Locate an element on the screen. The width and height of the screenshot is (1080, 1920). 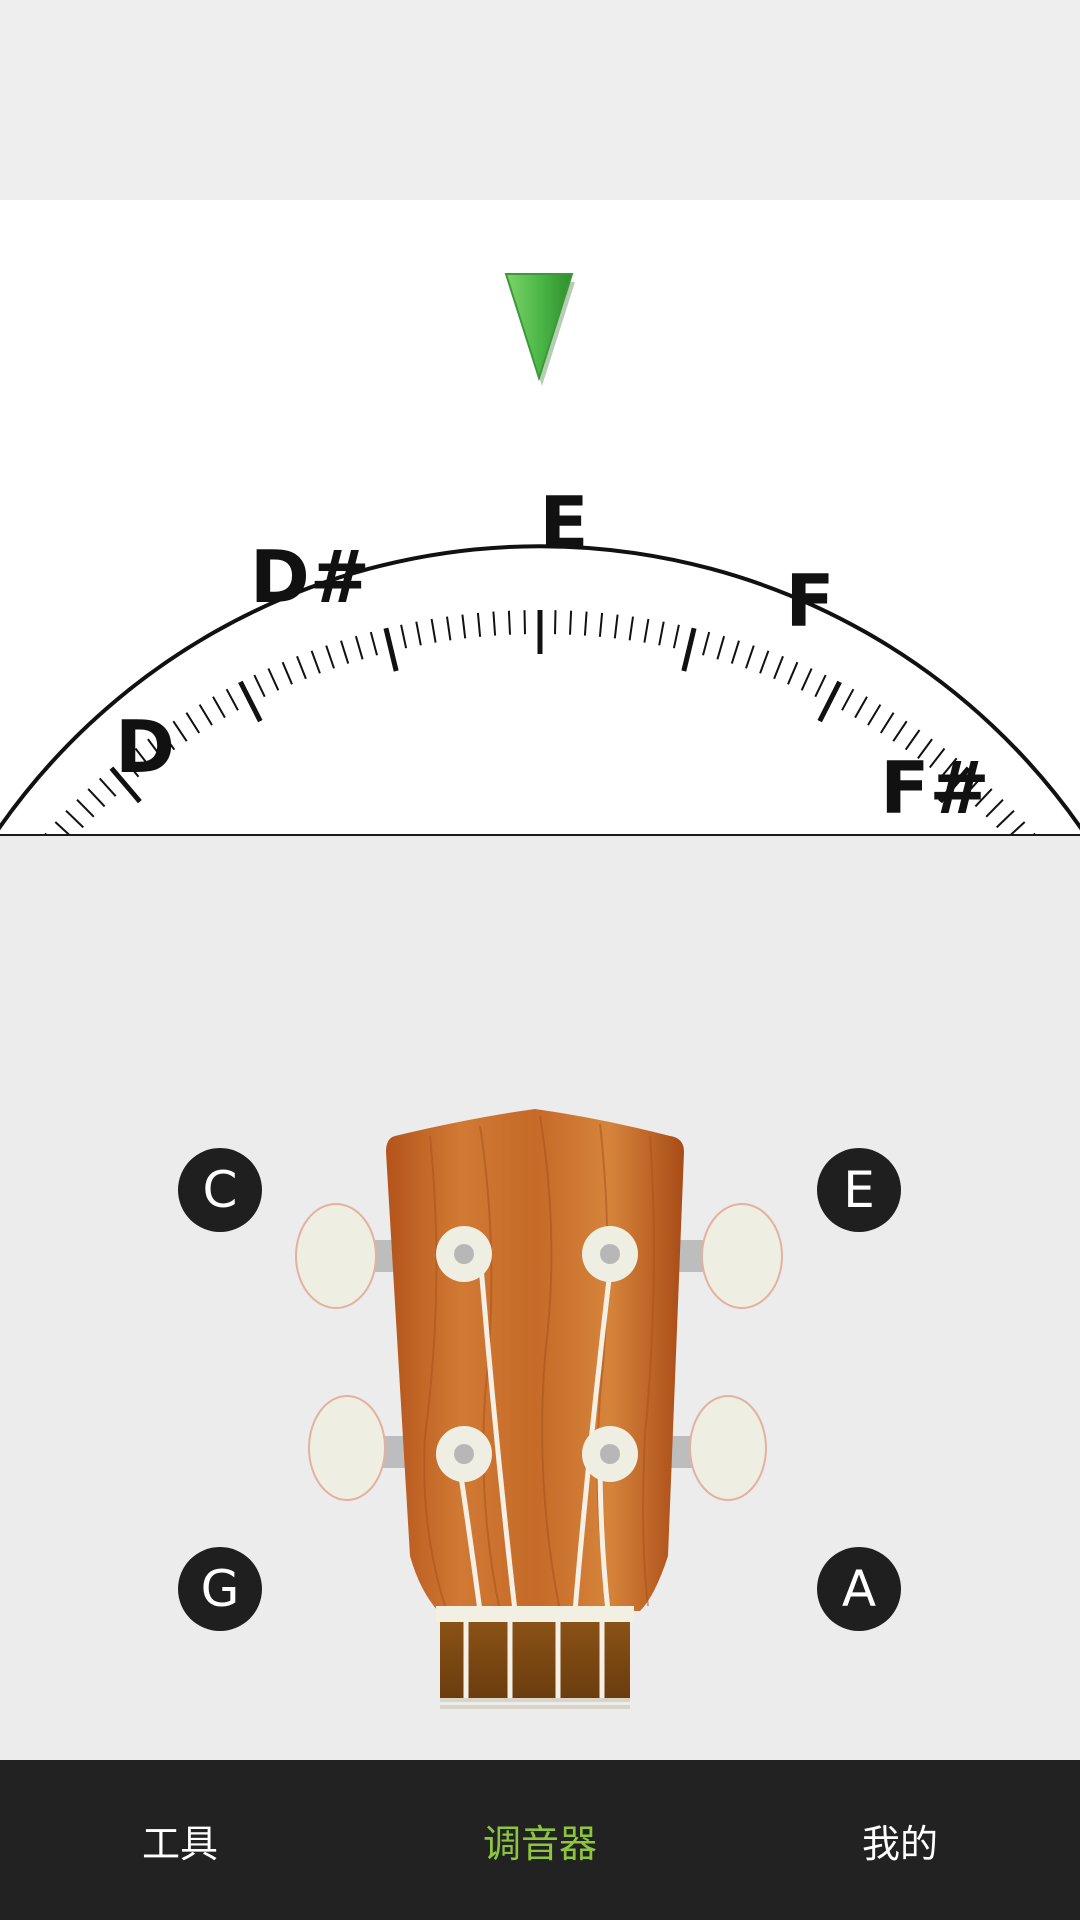
string-button-c: C is located at coordinates (220, 1190).